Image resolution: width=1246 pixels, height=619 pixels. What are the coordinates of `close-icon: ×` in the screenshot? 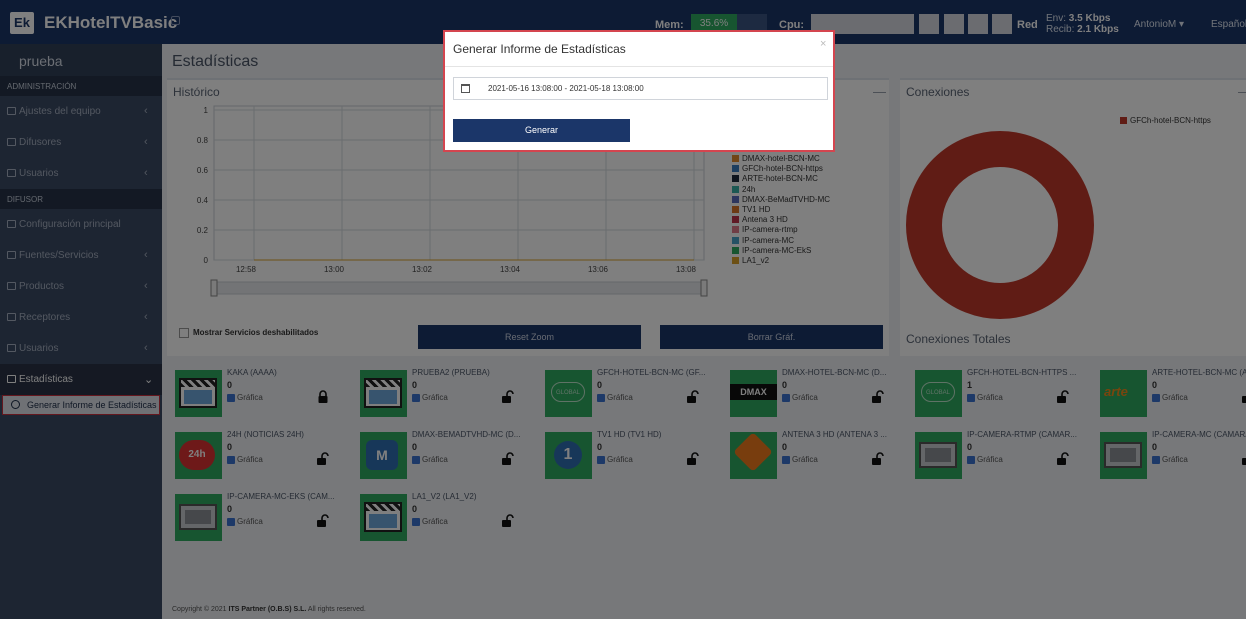 It's located at (823, 44).